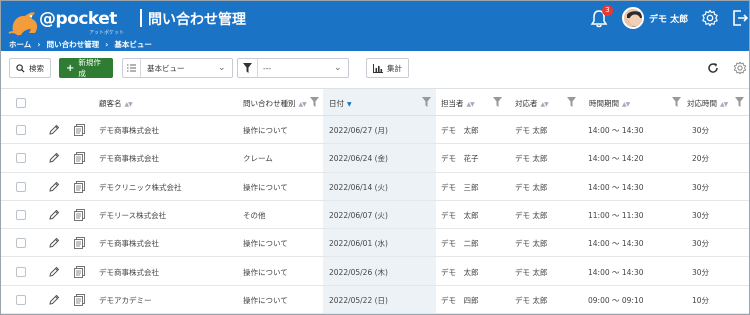  I want to click on column-header-assignee: 担当者 ▲▼, so click(458, 103).